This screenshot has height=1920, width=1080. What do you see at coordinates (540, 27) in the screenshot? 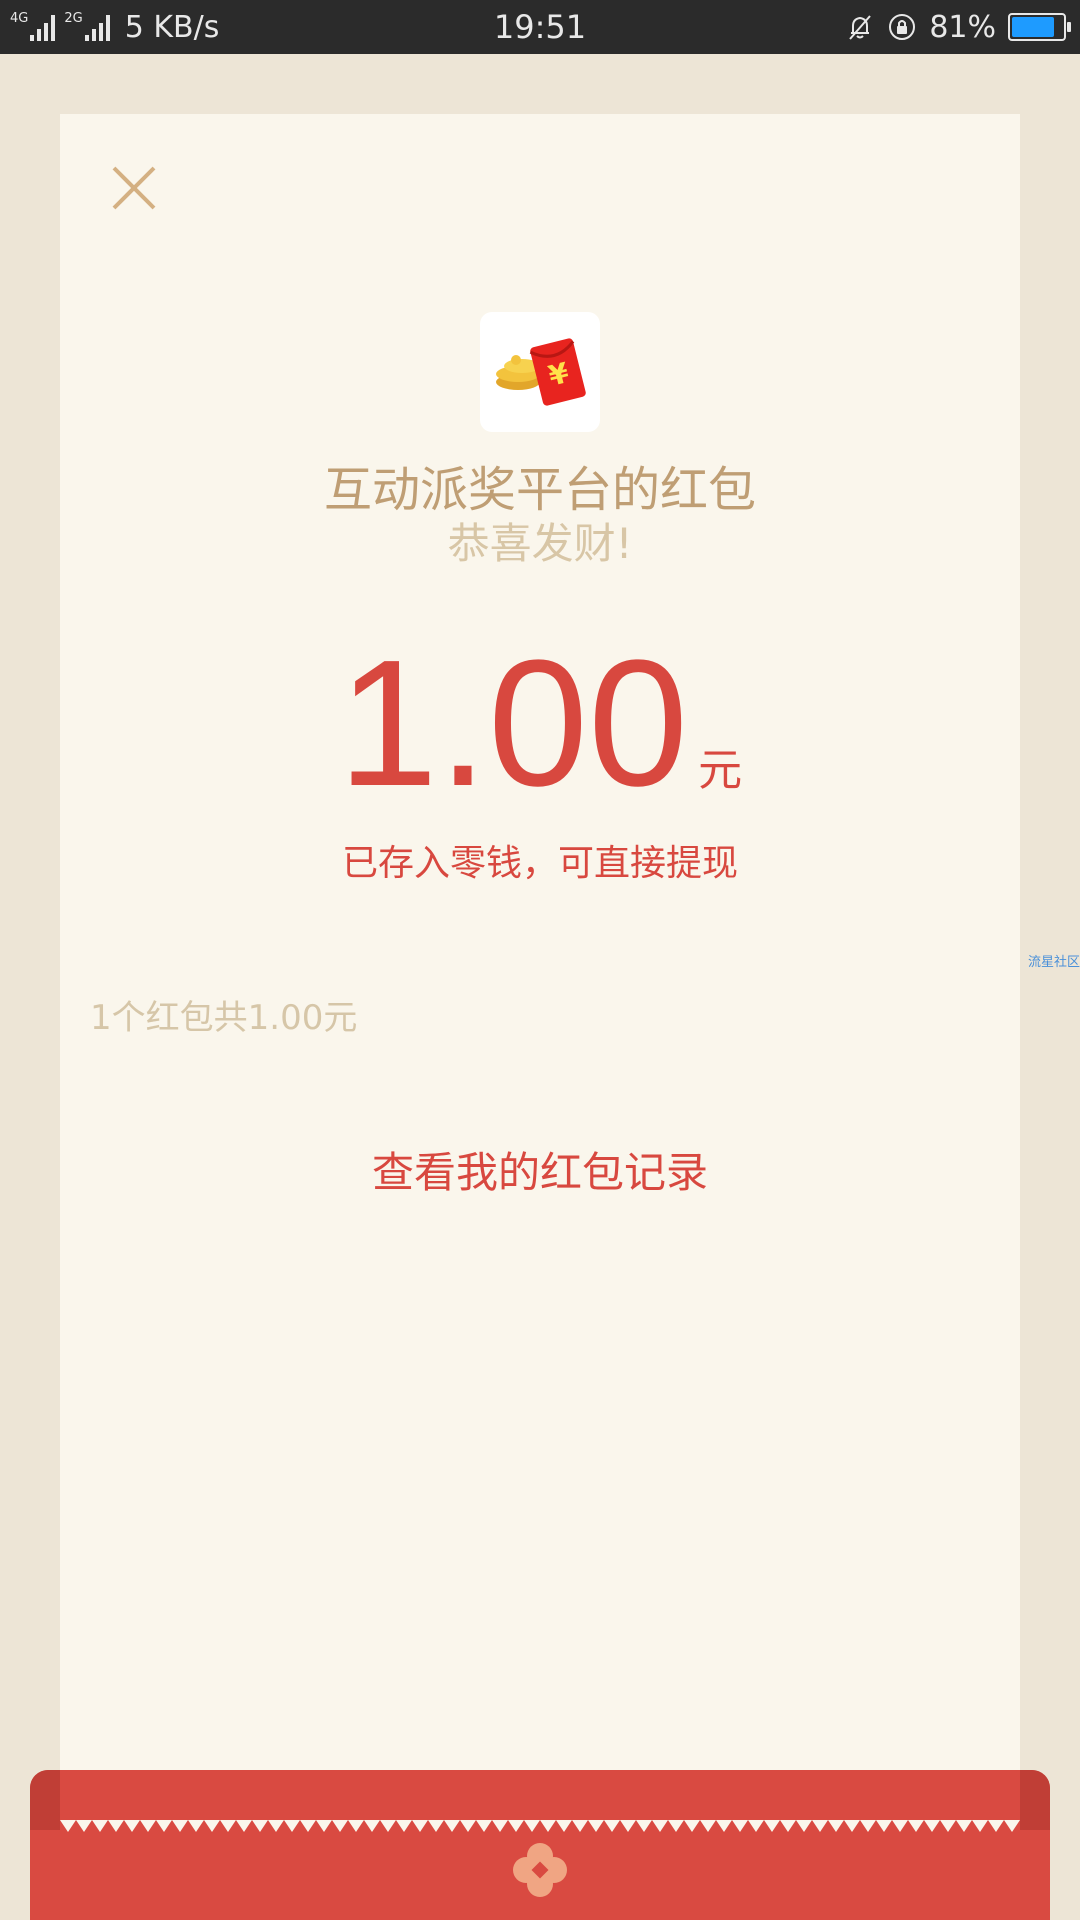
I see `status-bar: 4G 2G 5 KB/s 19:51 81%` at bounding box center [540, 27].